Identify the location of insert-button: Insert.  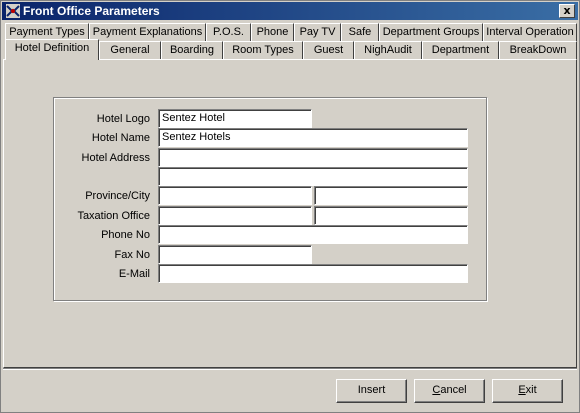
(371, 391).